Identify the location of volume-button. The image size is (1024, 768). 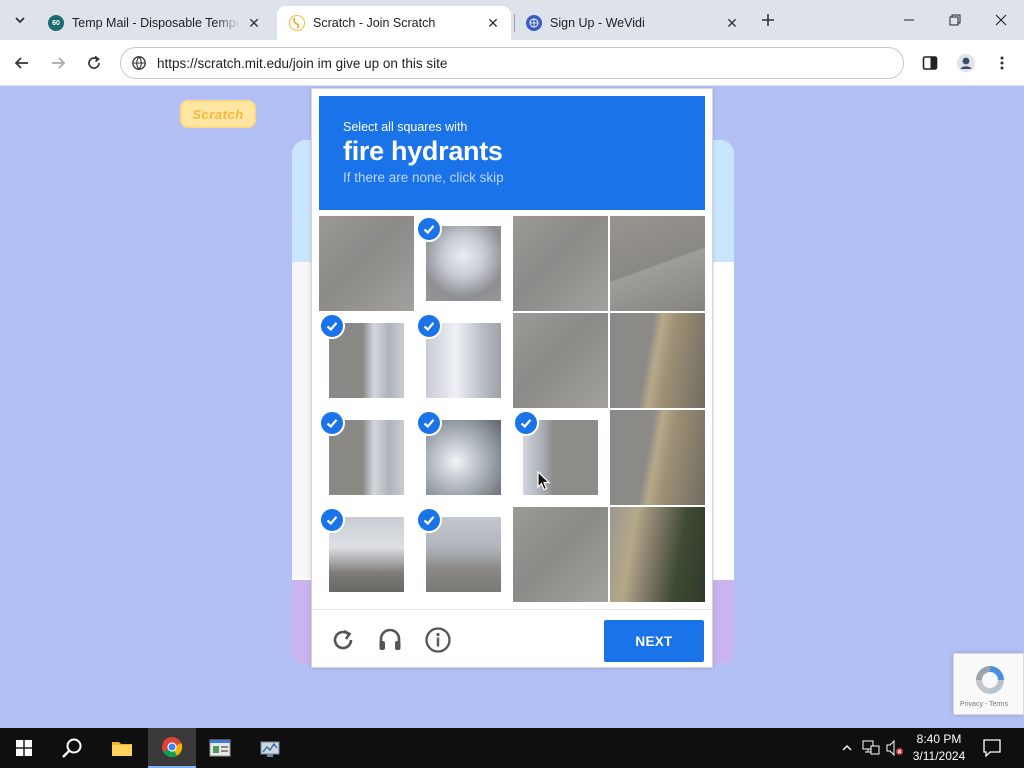
(895, 748).